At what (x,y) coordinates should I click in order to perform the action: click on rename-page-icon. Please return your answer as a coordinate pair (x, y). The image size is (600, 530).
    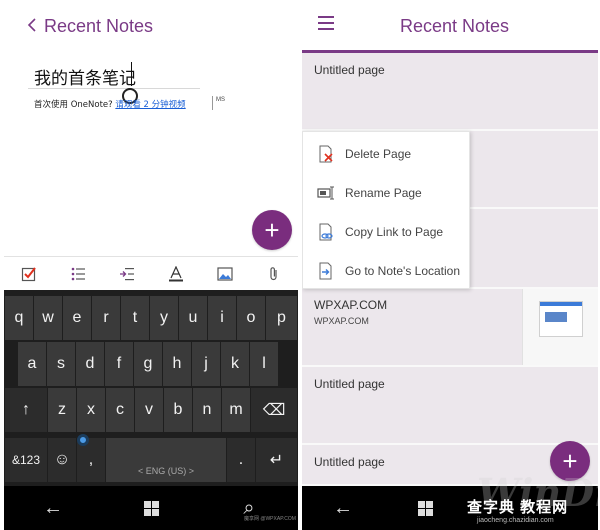
    Looking at the image, I should click on (326, 193).